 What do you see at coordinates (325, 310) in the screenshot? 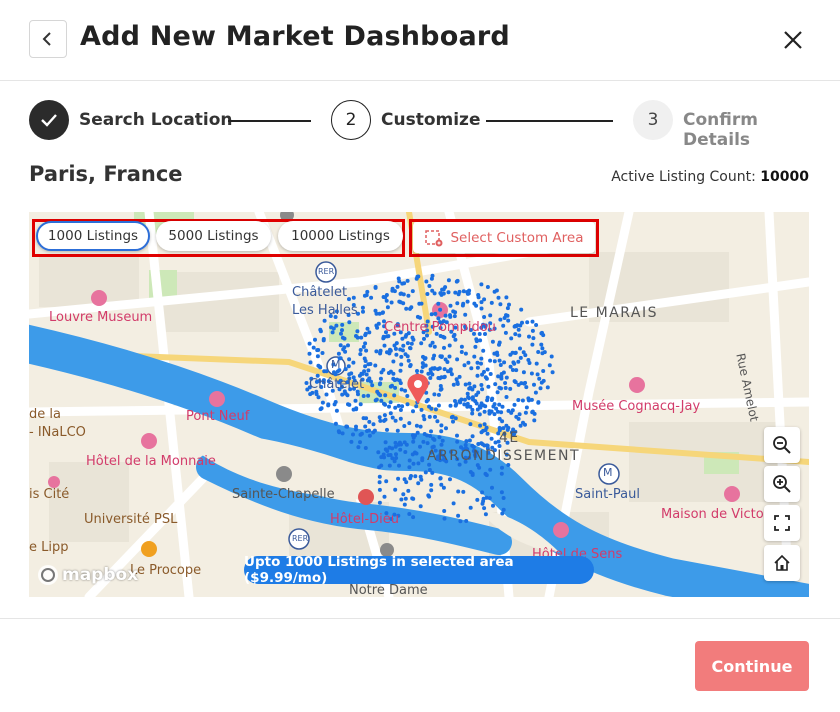
I see `map-label-les-halles: Les Halles` at bounding box center [325, 310].